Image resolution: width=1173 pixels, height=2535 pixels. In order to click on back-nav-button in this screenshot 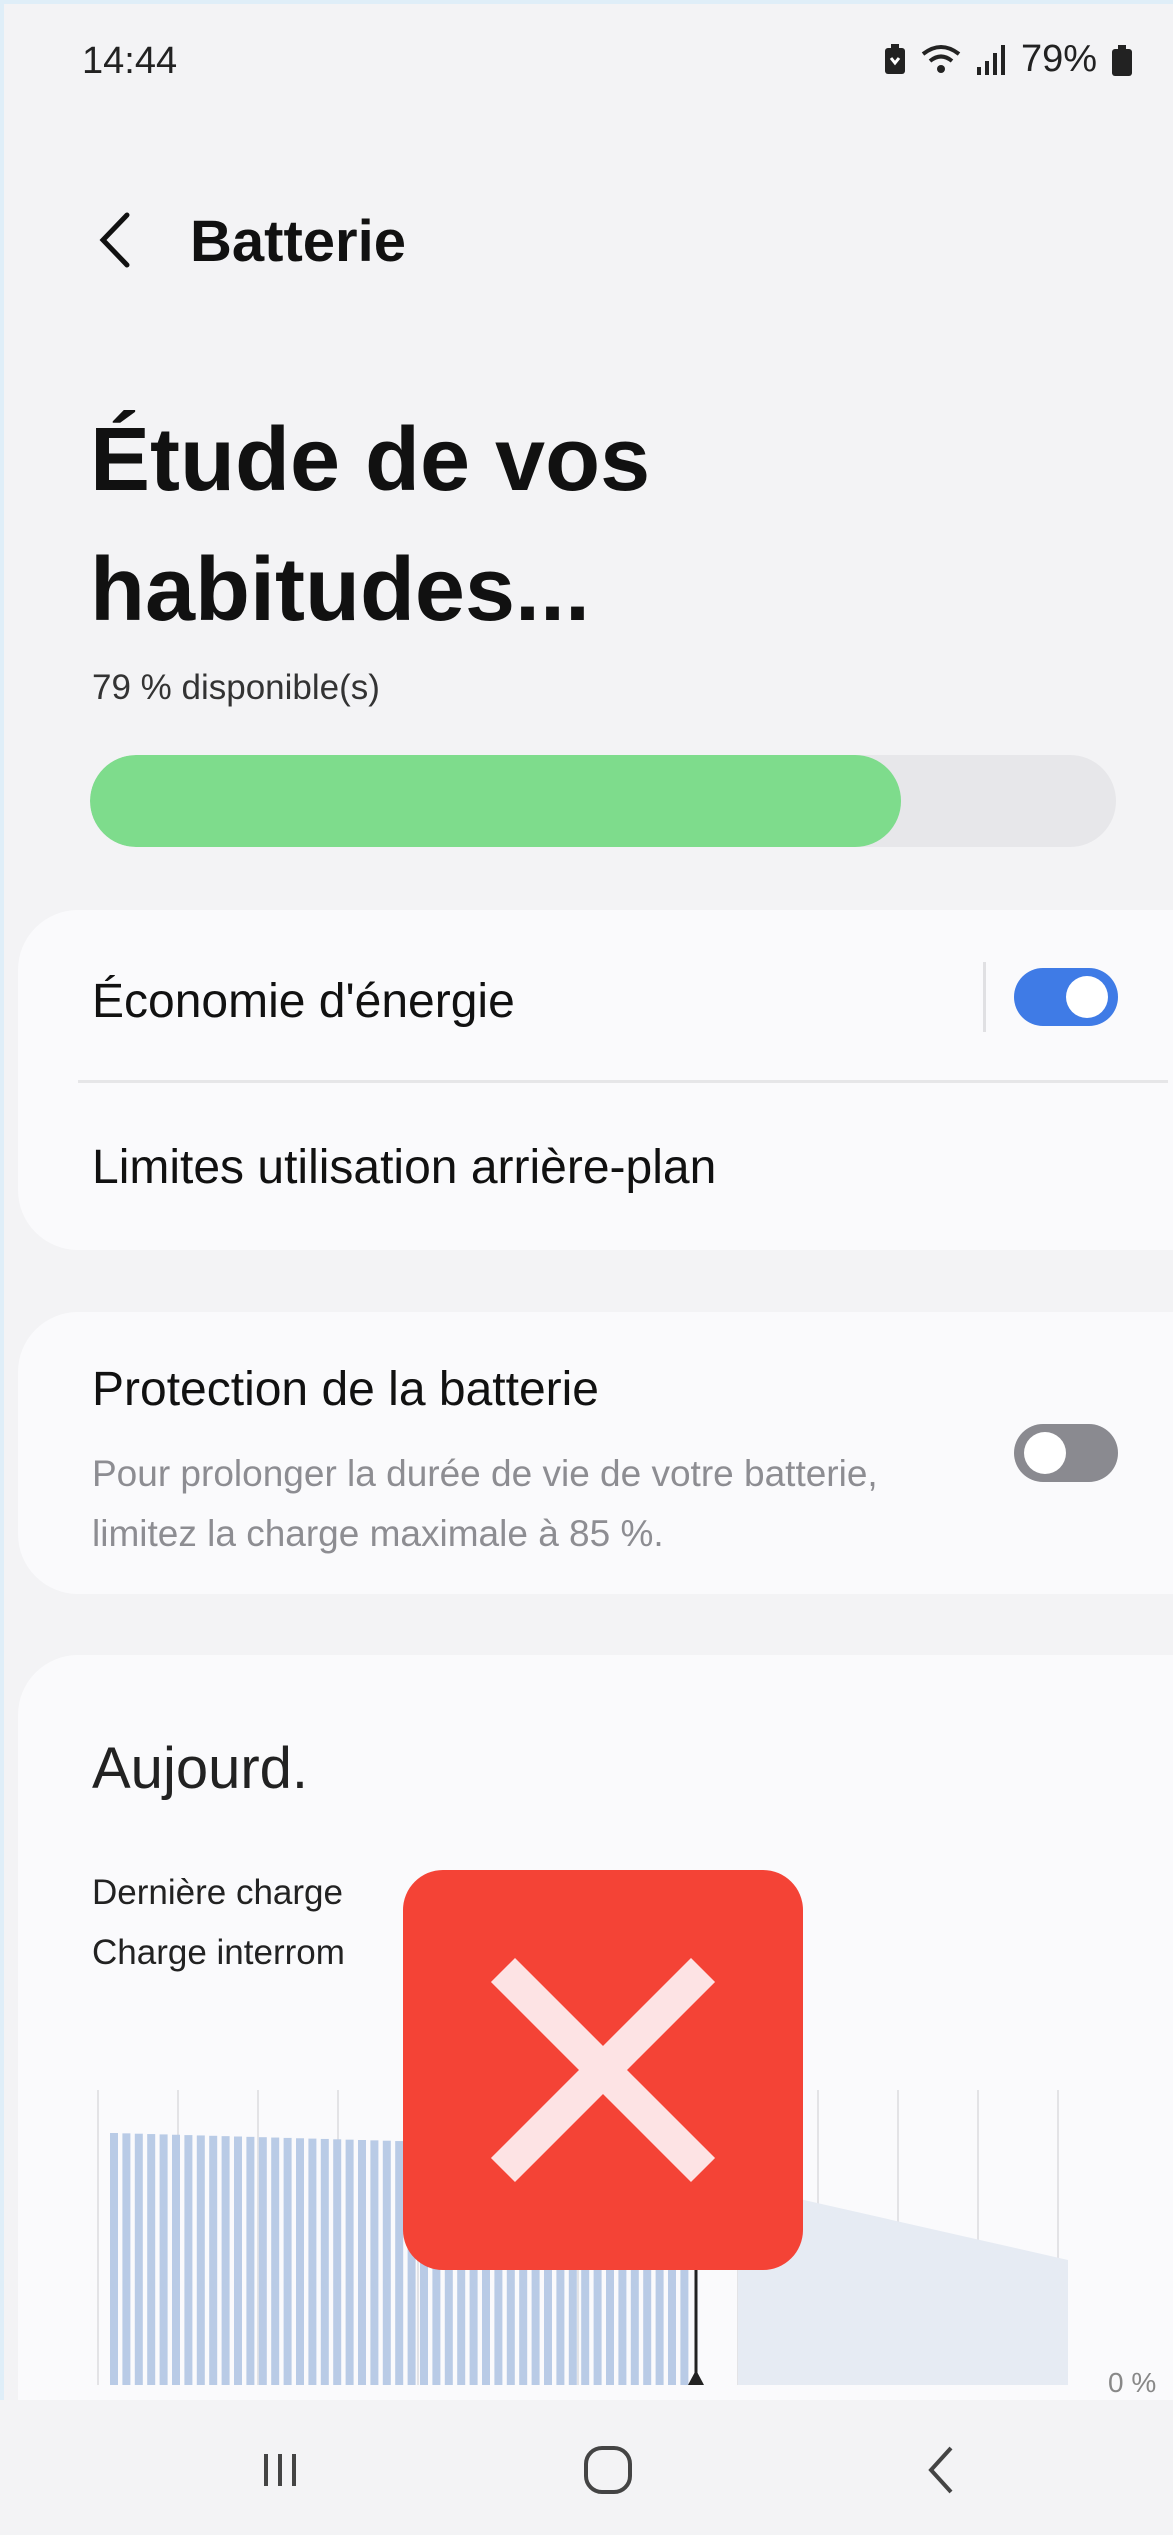, I will do `click(940, 2470)`.